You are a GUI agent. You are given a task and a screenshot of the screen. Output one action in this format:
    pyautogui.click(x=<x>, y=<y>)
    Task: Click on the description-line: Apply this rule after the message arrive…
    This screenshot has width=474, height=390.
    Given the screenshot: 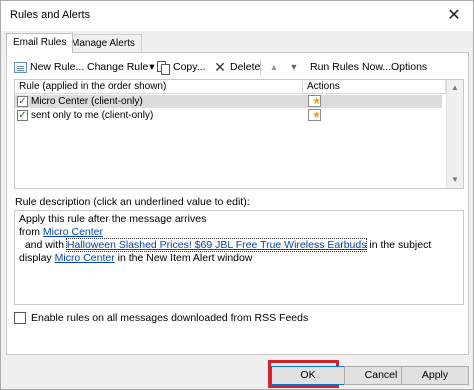 What is the action you would take?
    pyautogui.click(x=239, y=219)
    